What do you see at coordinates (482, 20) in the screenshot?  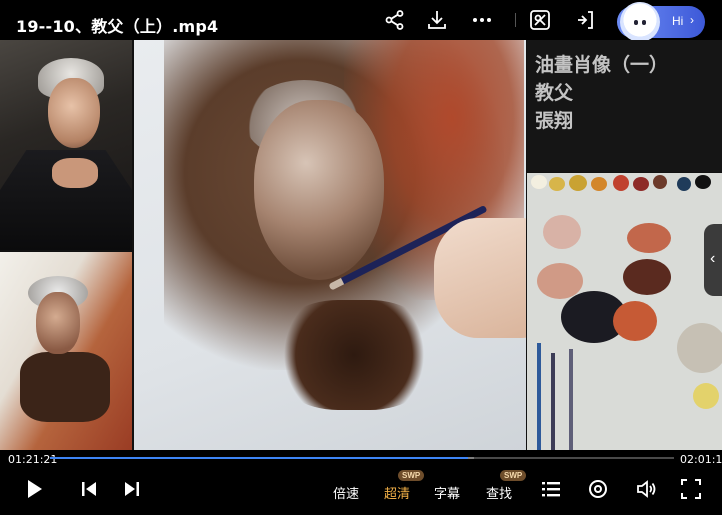 I see `more-icon` at bounding box center [482, 20].